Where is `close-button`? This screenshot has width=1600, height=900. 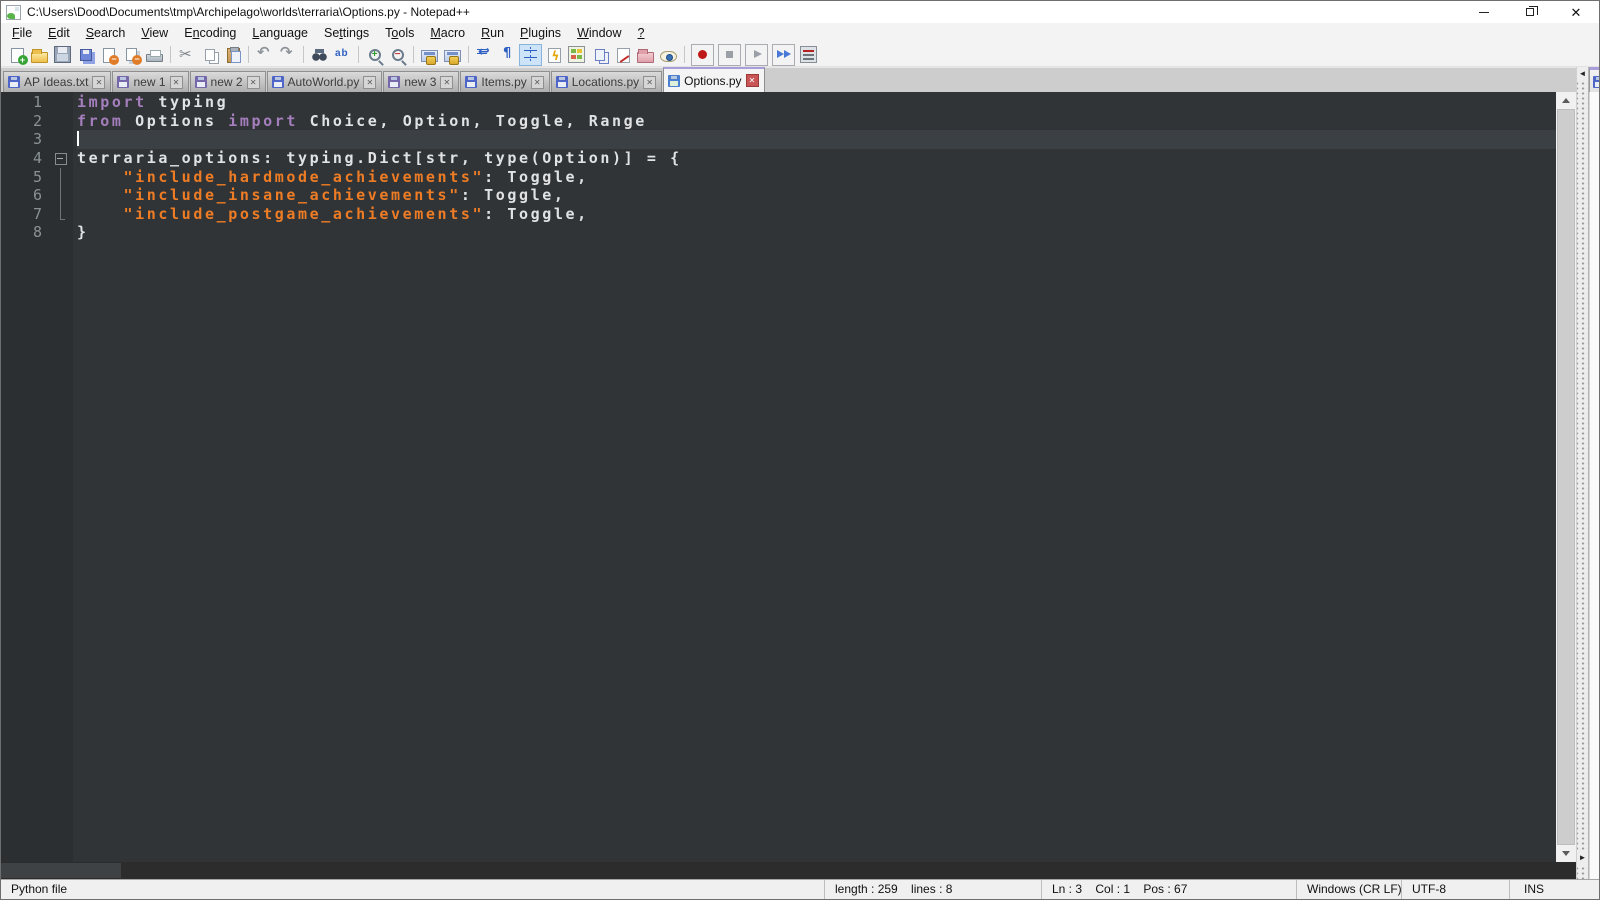
close-button is located at coordinates (108, 55).